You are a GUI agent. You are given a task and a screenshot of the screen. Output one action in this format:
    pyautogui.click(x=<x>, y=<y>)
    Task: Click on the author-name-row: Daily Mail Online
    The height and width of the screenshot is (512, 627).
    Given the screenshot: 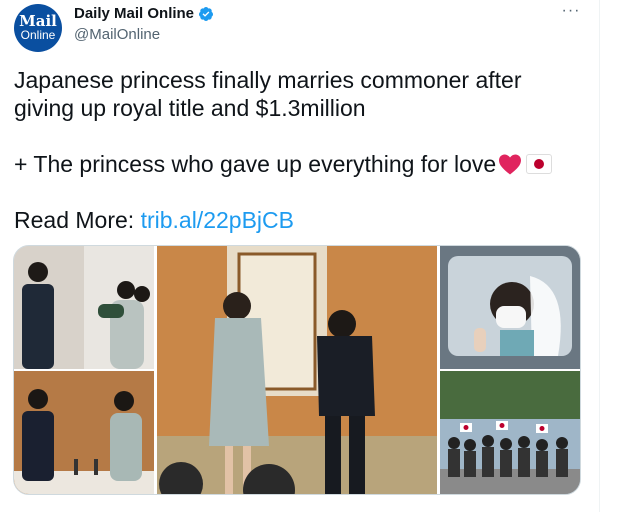 What is the action you would take?
    pyautogui.click(x=144, y=13)
    